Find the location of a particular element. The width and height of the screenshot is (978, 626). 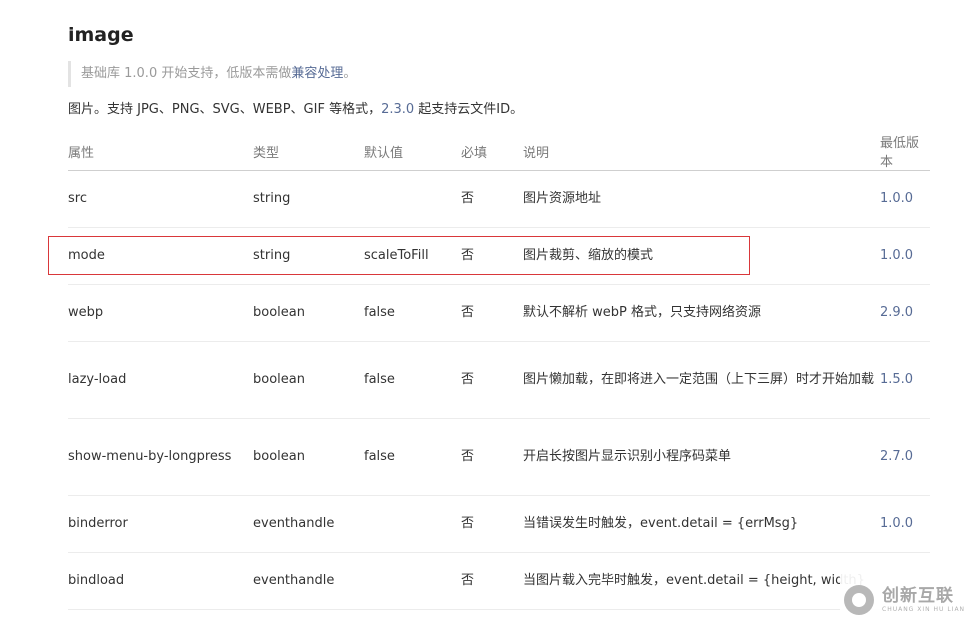

cell-version: 1.5.0 is located at coordinates (905, 380).